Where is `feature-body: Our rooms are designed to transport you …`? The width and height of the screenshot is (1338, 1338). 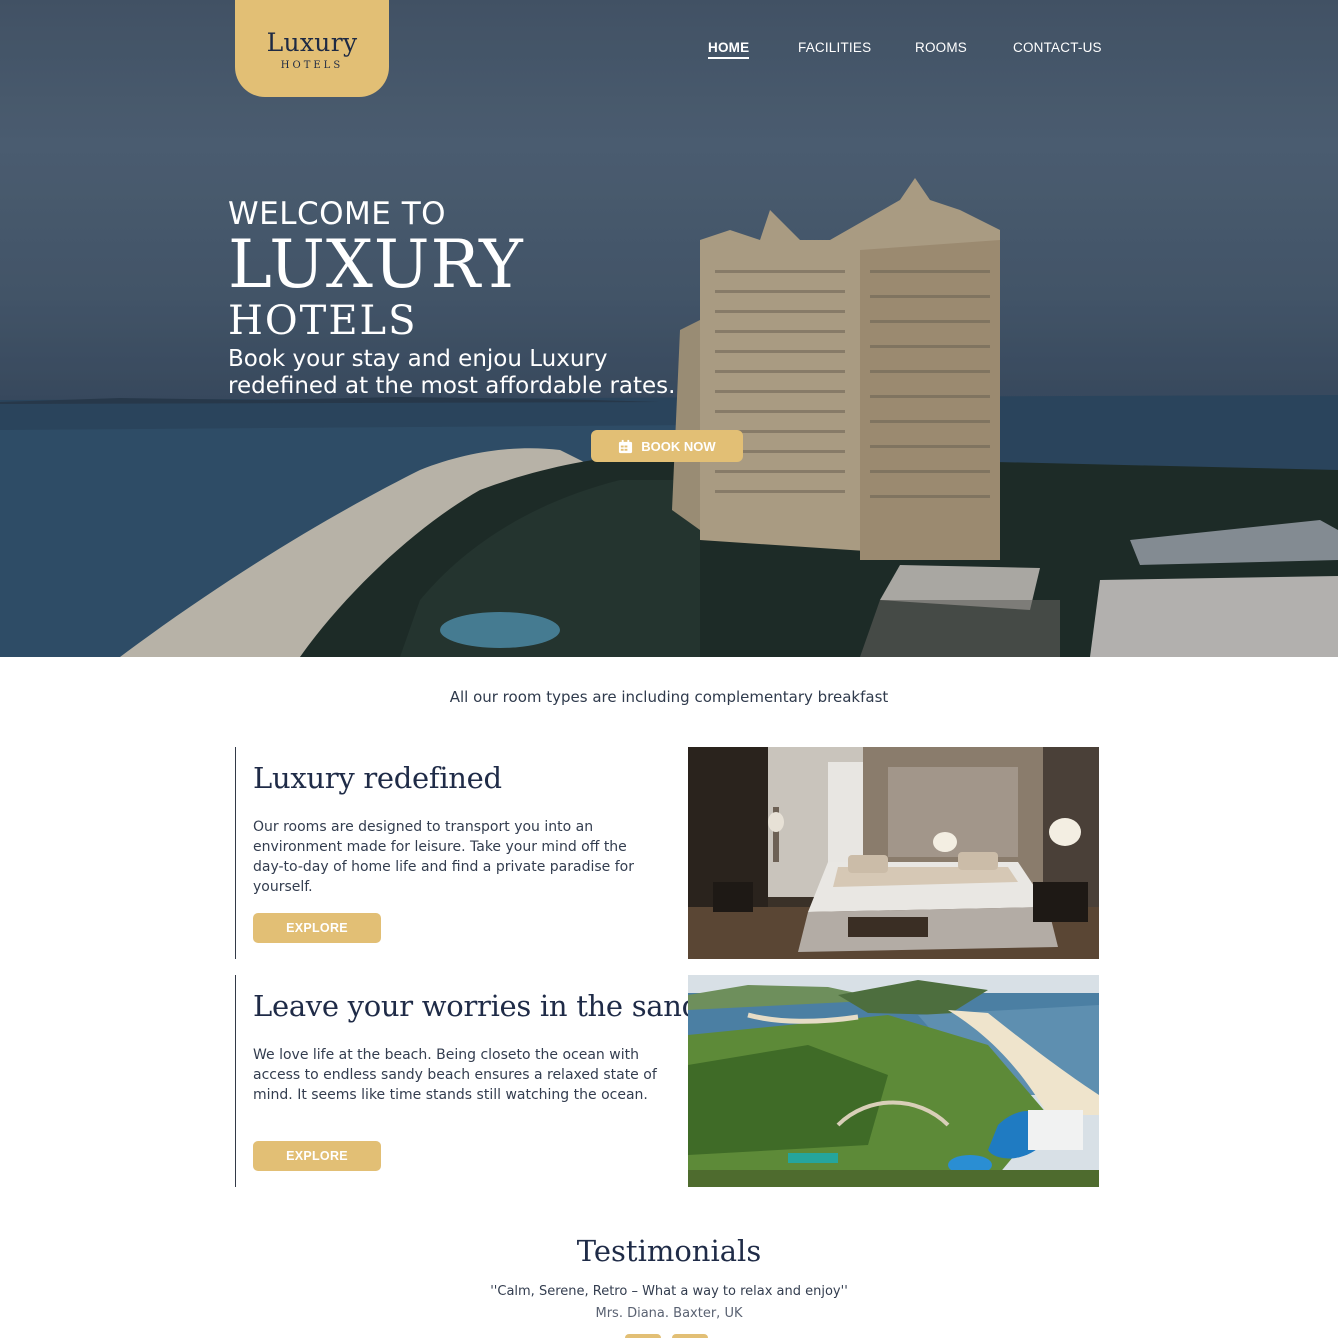
feature-body: Our rooms are designed to transport you … is located at coordinates (443, 857).